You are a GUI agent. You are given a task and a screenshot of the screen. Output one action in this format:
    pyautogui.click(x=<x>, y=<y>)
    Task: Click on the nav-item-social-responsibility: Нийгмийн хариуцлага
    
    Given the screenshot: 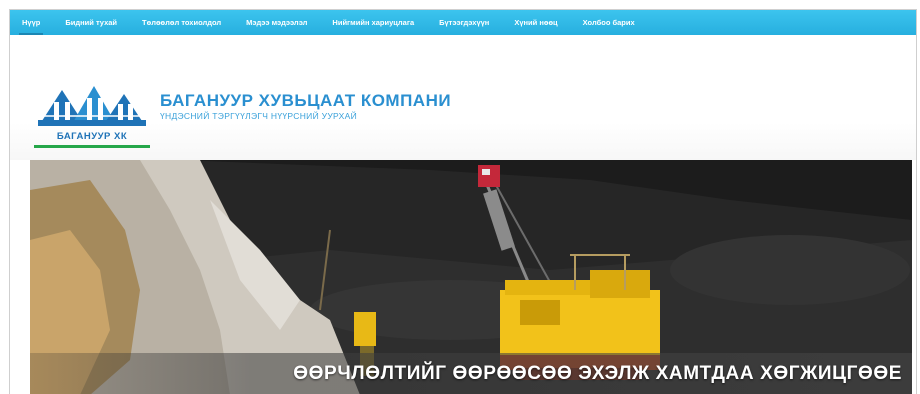 What is the action you would take?
    pyautogui.click(x=373, y=22)
    